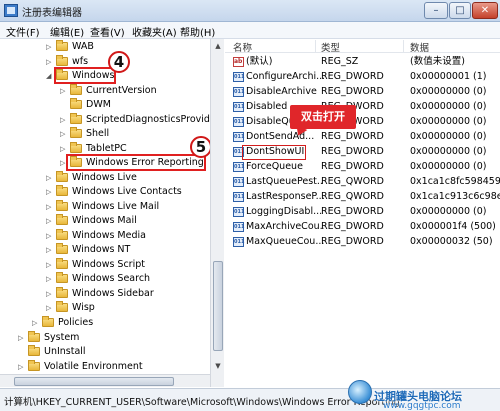 The height and width of the screenshot is (411, 500). What do you see at coordinates (83, 46) in the screenshot?
I see `tree-item-label: WAB` at bounding box center [83, 46].